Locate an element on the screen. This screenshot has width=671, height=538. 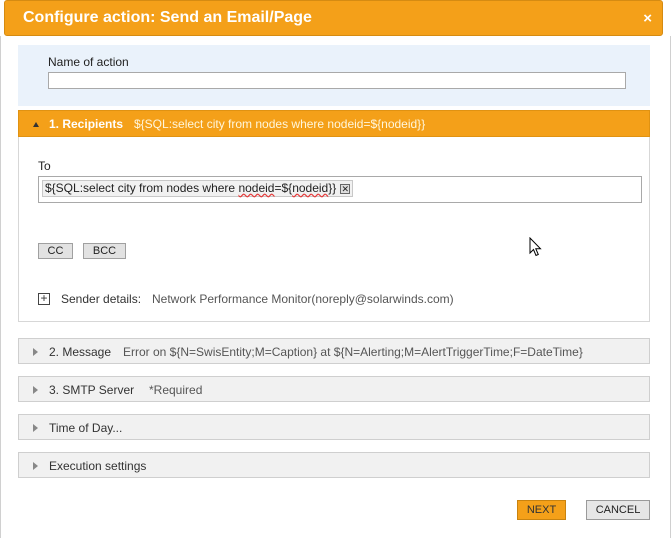
mouse-cursor-icon is located at coordinates (535, 247).